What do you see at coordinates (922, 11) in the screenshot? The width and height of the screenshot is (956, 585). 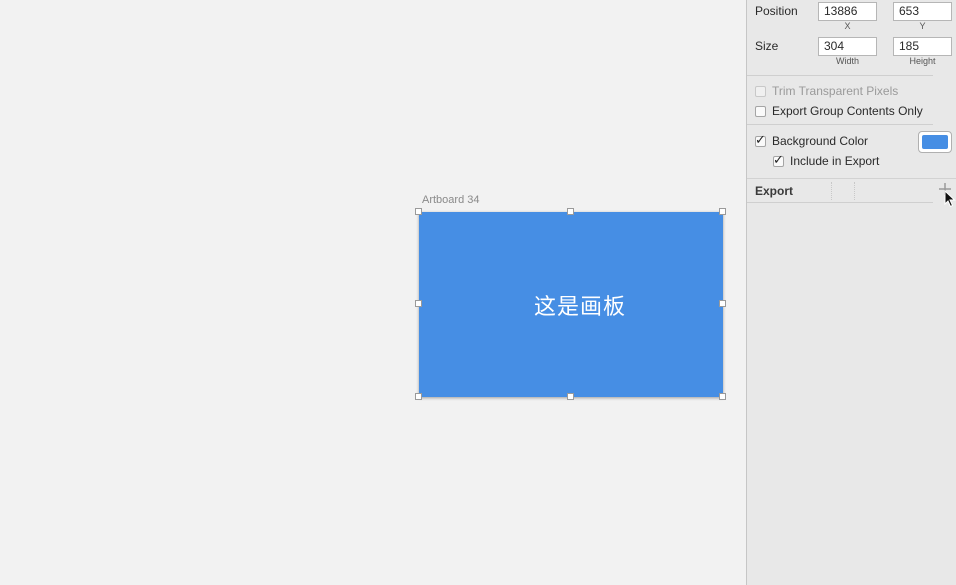 I see `position-y-field: 653` at bounding box center [922, 11].